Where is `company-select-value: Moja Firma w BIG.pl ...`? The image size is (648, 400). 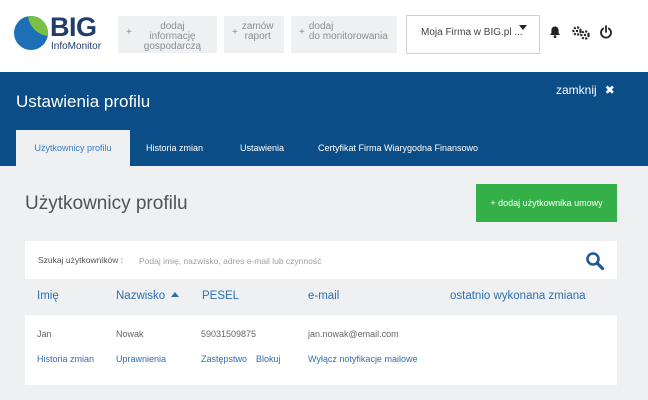
company-select-value: Moja Firma w BIG.pl ... is located at coordinates (472, 32).